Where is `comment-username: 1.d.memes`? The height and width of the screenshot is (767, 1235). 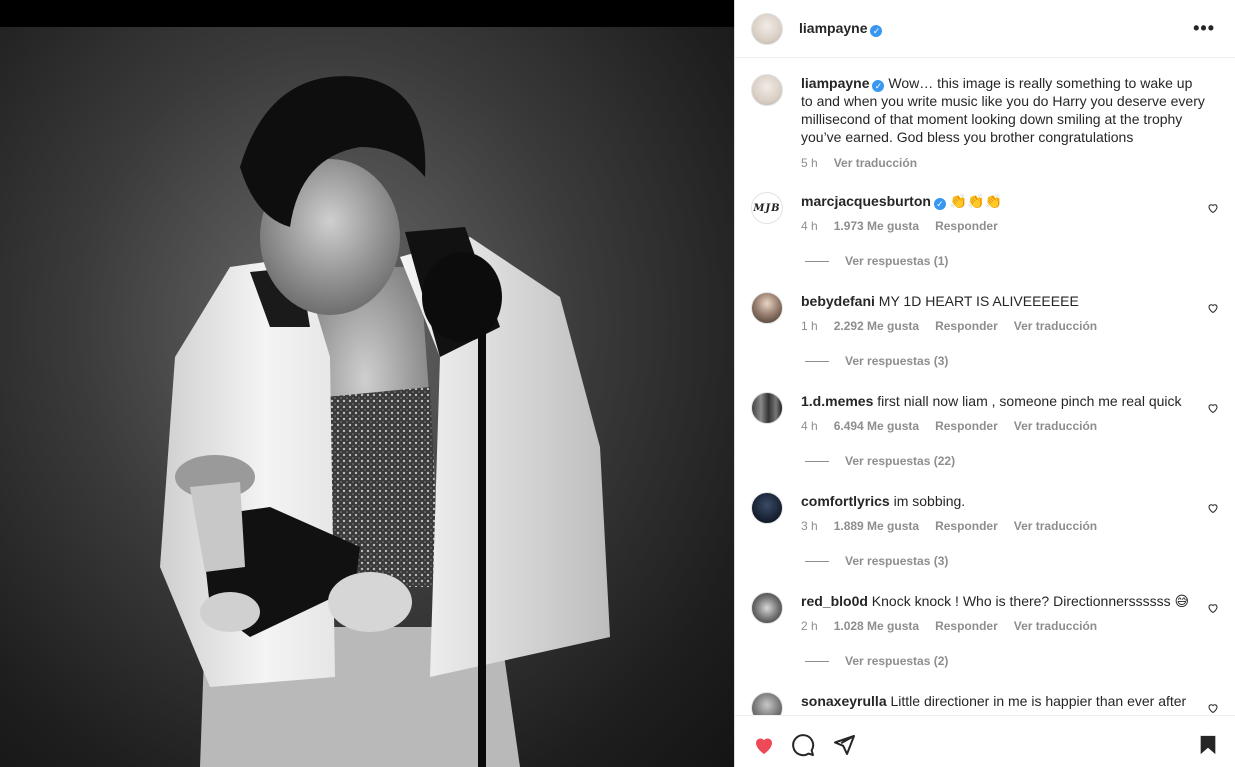
comment-username: 1.d.memes is located at coordinates (837, 401).